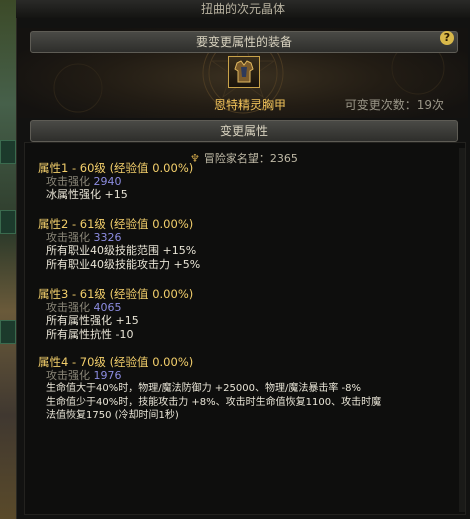 The width and height of the screenshot is (470, 519). What do you see at coordinates (84, 182) in the screenshot?
I see `attack-enhance: 攻击强化 2940` at bounding box center [84, 182].